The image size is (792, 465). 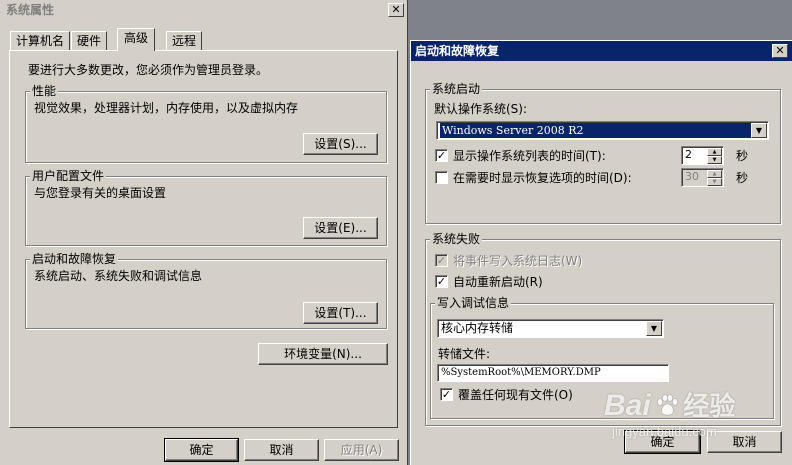 I want to click on show-os-list-value: 2, so click(x=688, y=154).